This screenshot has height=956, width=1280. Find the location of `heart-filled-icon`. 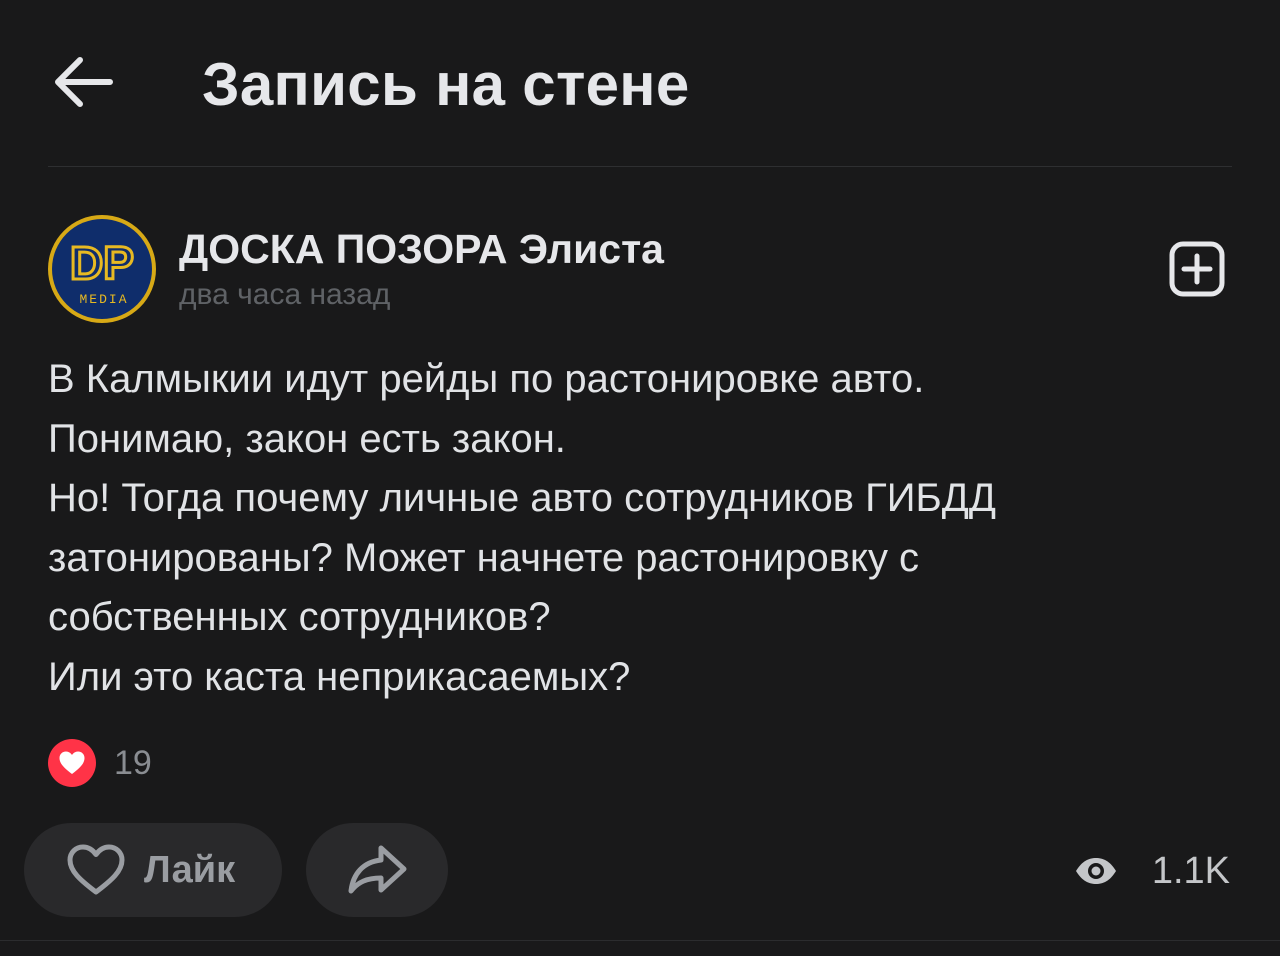

heart-filled-icon is located at coordinates (72, 763).